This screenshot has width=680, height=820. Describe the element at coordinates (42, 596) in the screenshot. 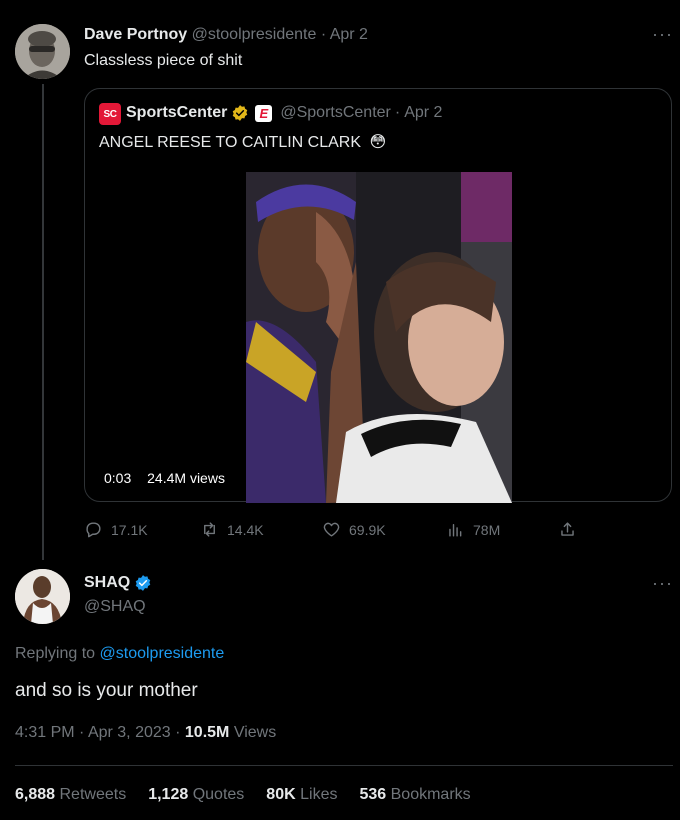

I see `avatar-shaq` at that location.